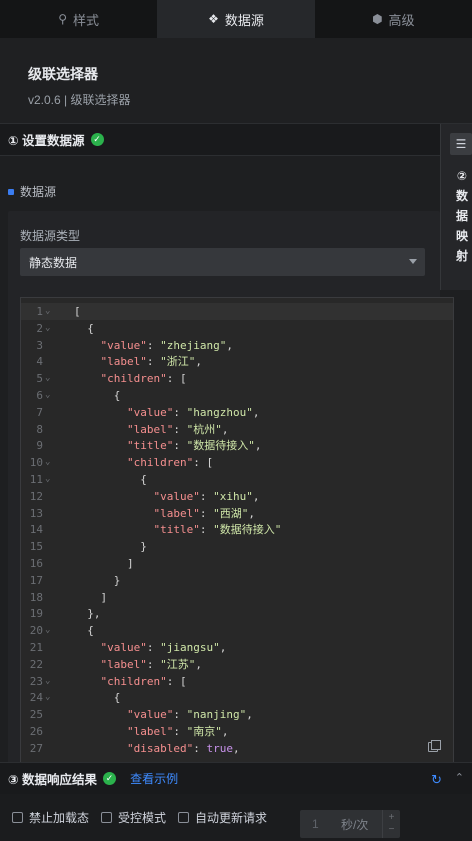 The image size is (472, 841). Describe the element at coordinates (50, 236) in the screenshot. I see `datasource-type-label: 数据源类型` at that location.